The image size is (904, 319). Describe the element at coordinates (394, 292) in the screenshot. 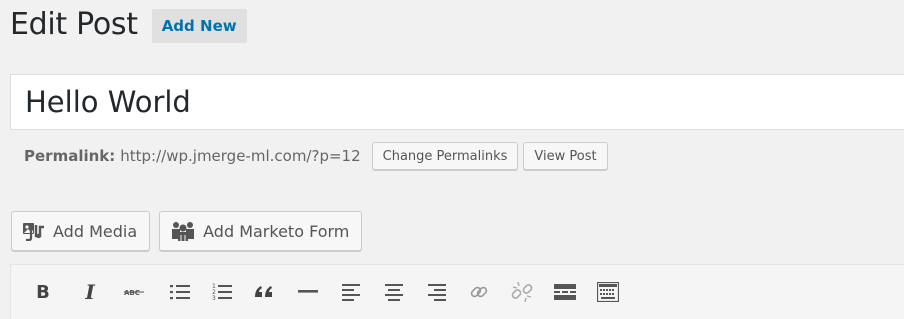

I see `align-center-icon` at that location.